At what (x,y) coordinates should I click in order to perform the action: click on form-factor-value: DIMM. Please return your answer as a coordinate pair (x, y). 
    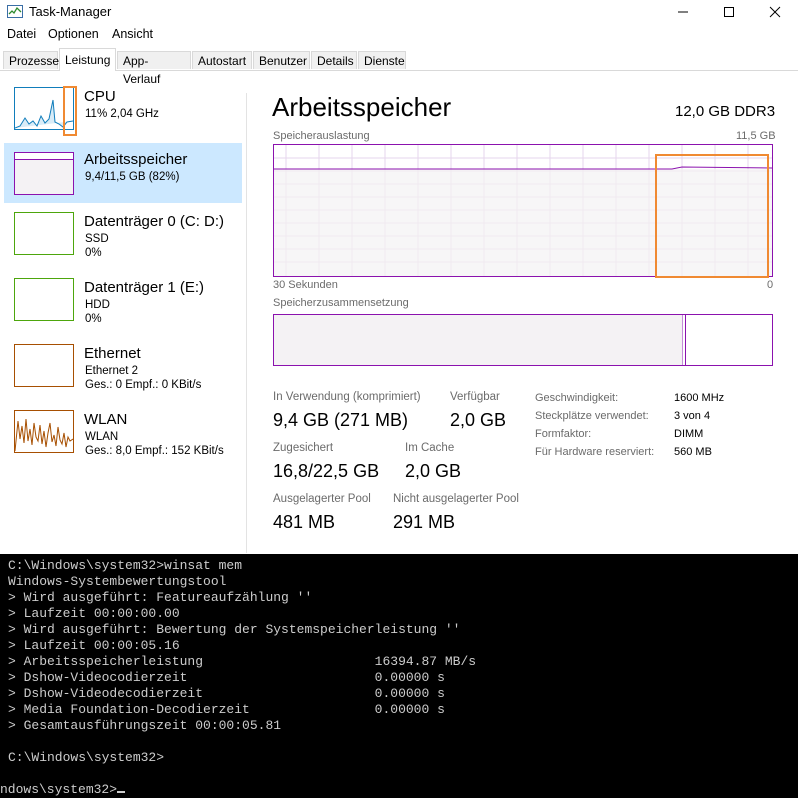
    Looking at the image, I should click on (689, 434).